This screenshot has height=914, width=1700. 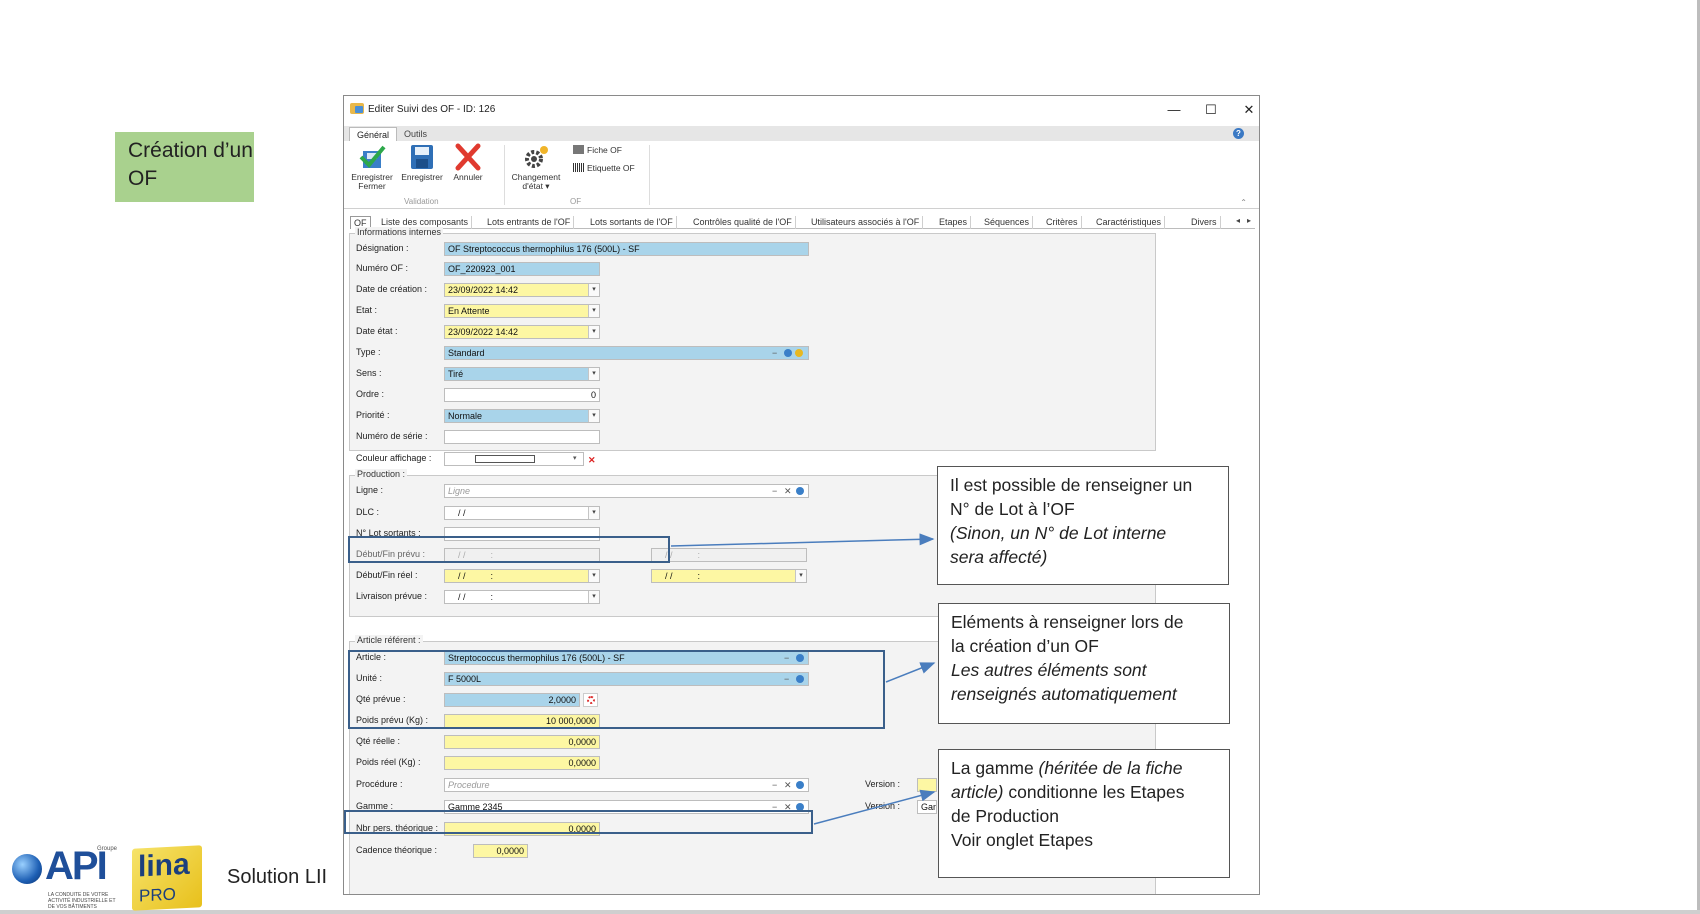 I want to click on fin-prevu-field: / / :, so click(x=729, y=555).